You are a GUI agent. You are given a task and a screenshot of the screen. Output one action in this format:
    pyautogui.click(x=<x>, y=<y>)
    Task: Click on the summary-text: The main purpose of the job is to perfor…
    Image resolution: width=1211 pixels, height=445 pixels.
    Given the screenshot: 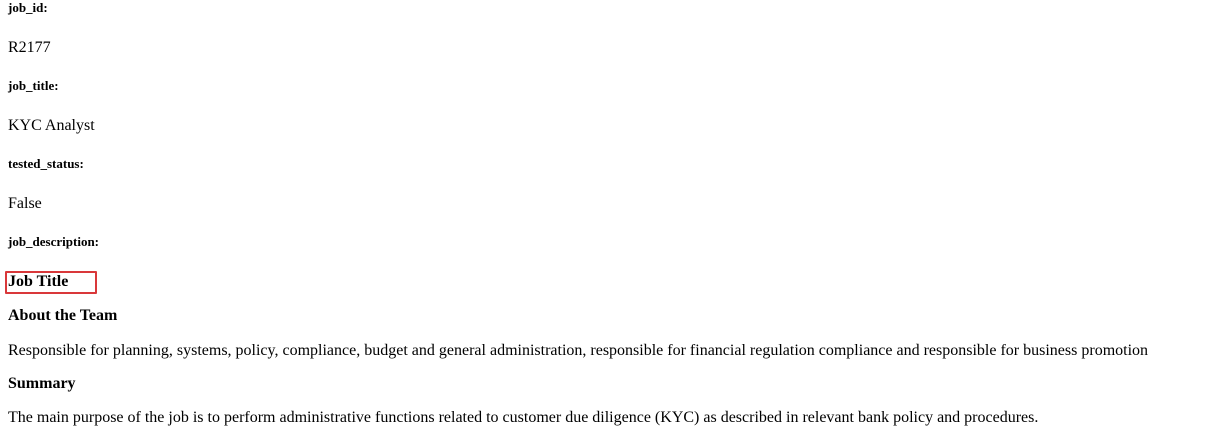 What is the action you would take?
    pyautogui.click(x=523, y=417)
    